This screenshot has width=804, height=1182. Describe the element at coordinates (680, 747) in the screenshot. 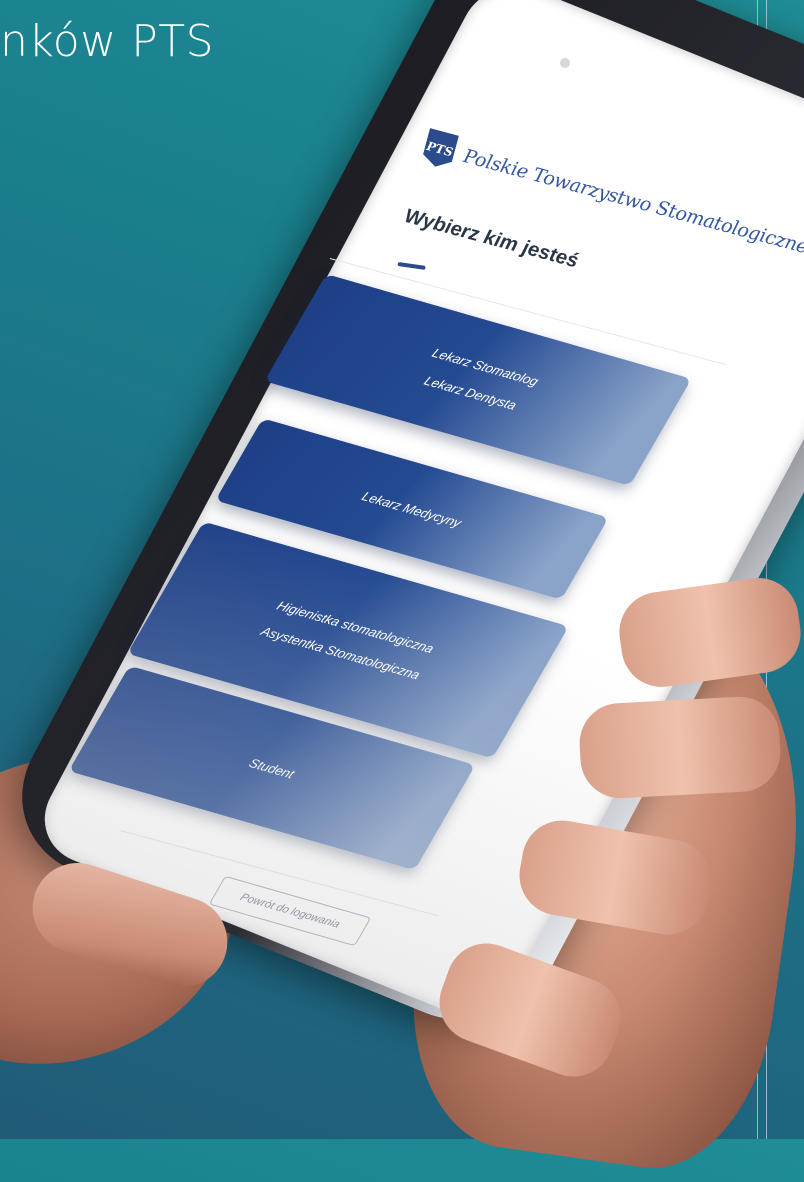

I see `finger` at that location.